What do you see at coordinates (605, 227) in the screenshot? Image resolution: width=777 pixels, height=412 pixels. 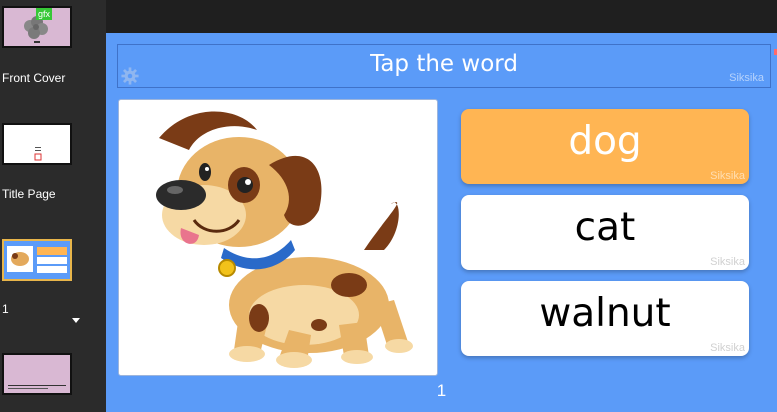 I see `choice-word: cat` at bounding box center [605, 227].